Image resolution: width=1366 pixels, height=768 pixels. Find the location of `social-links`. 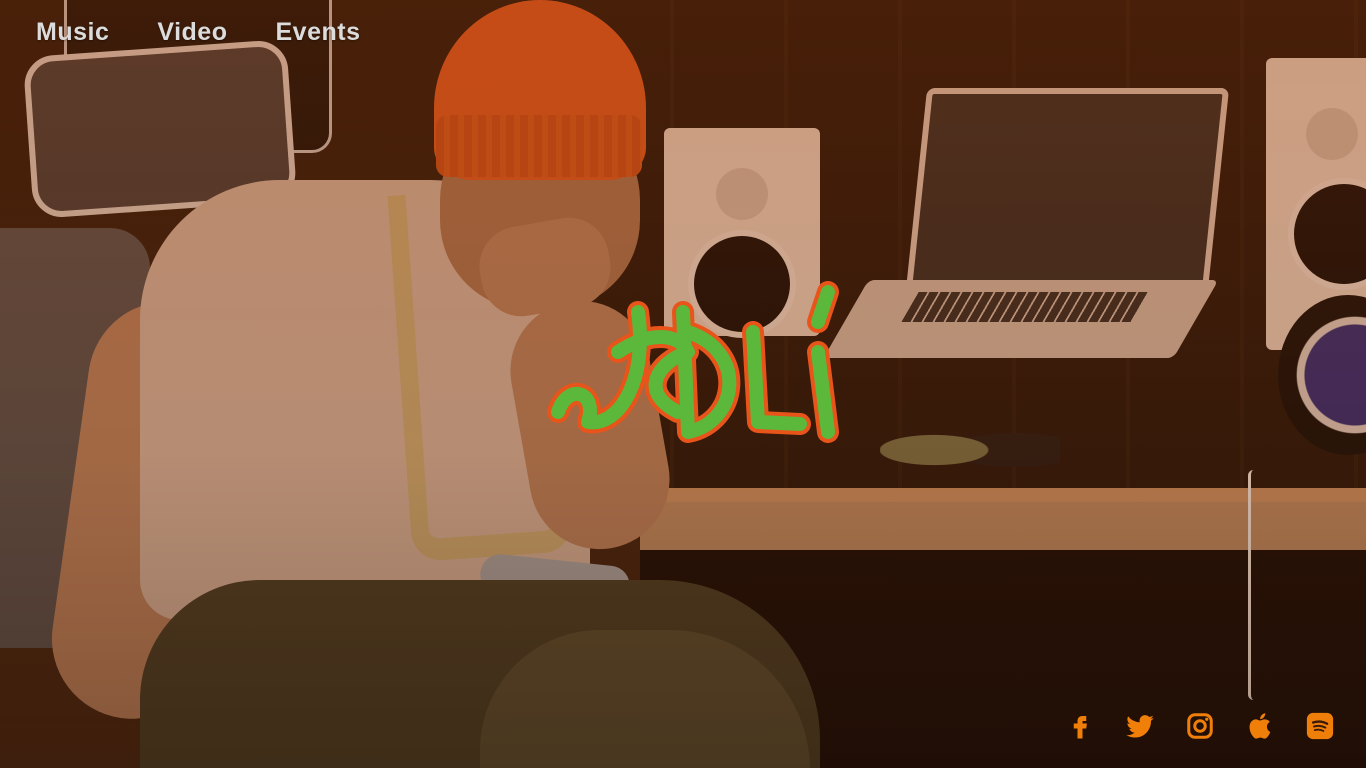

social-links is located at coordinates (1200, 726).